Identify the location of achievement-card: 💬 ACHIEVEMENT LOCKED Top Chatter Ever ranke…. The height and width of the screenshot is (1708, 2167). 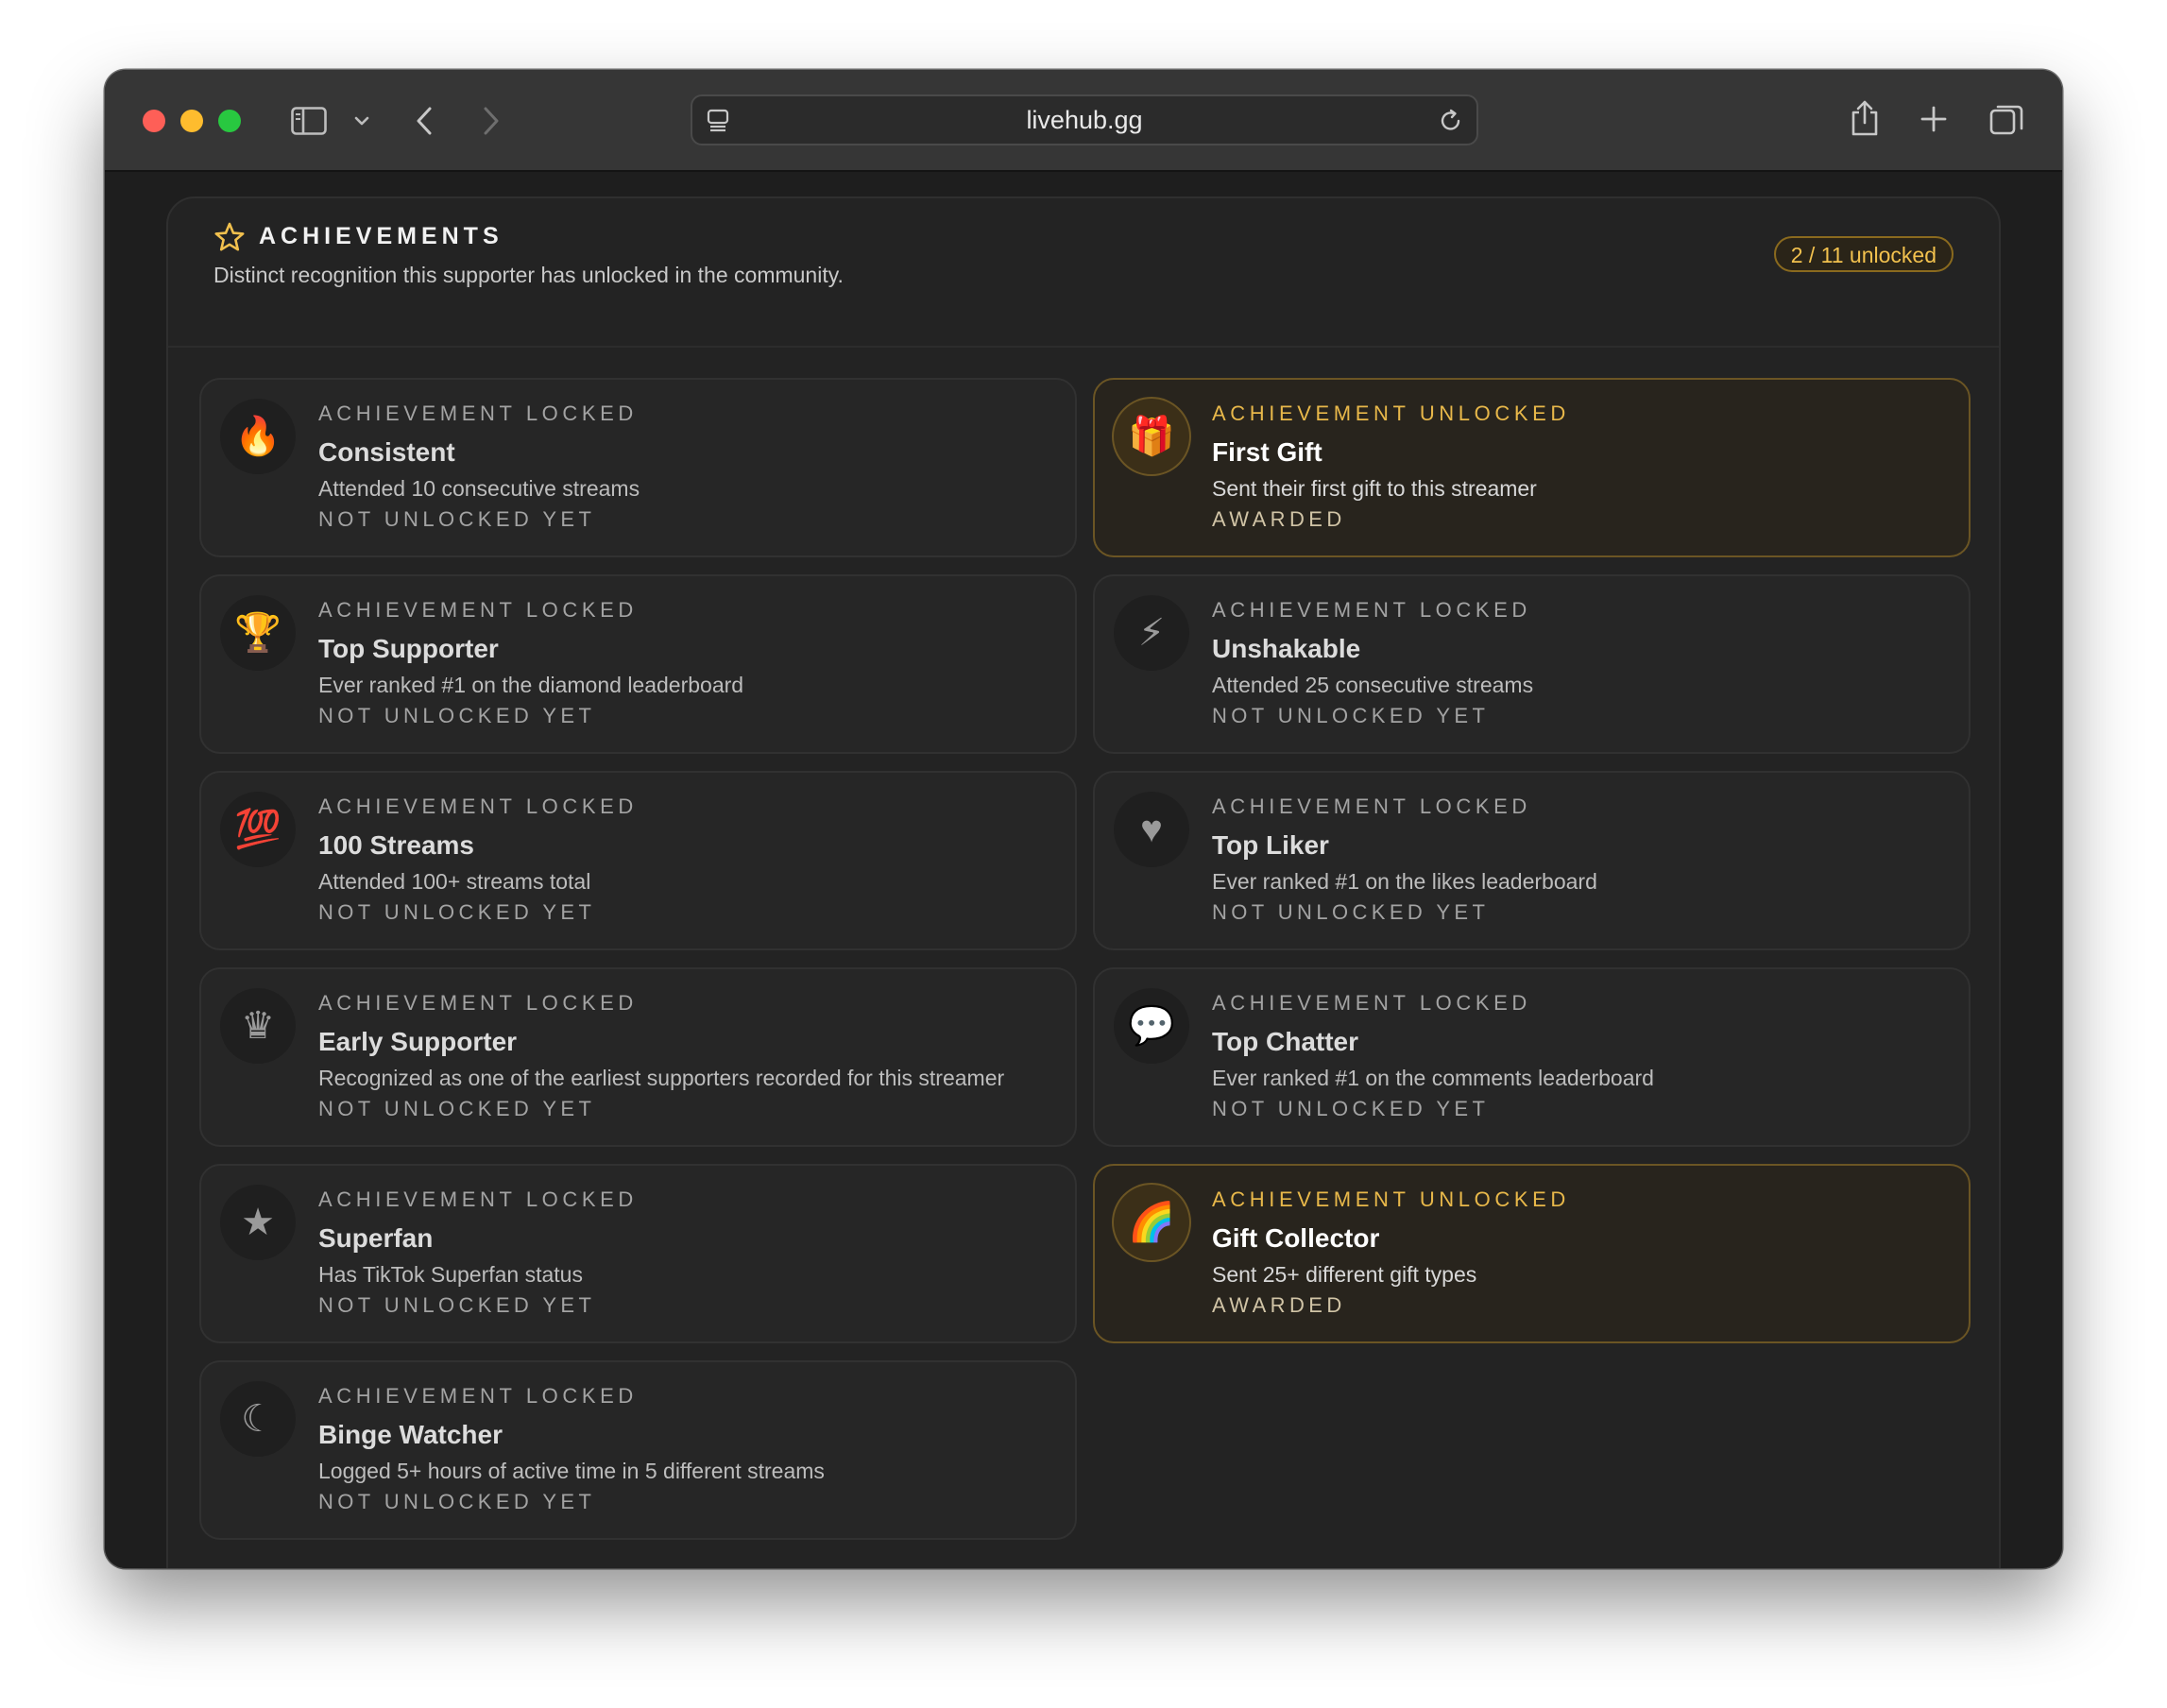
(1532, 1057).